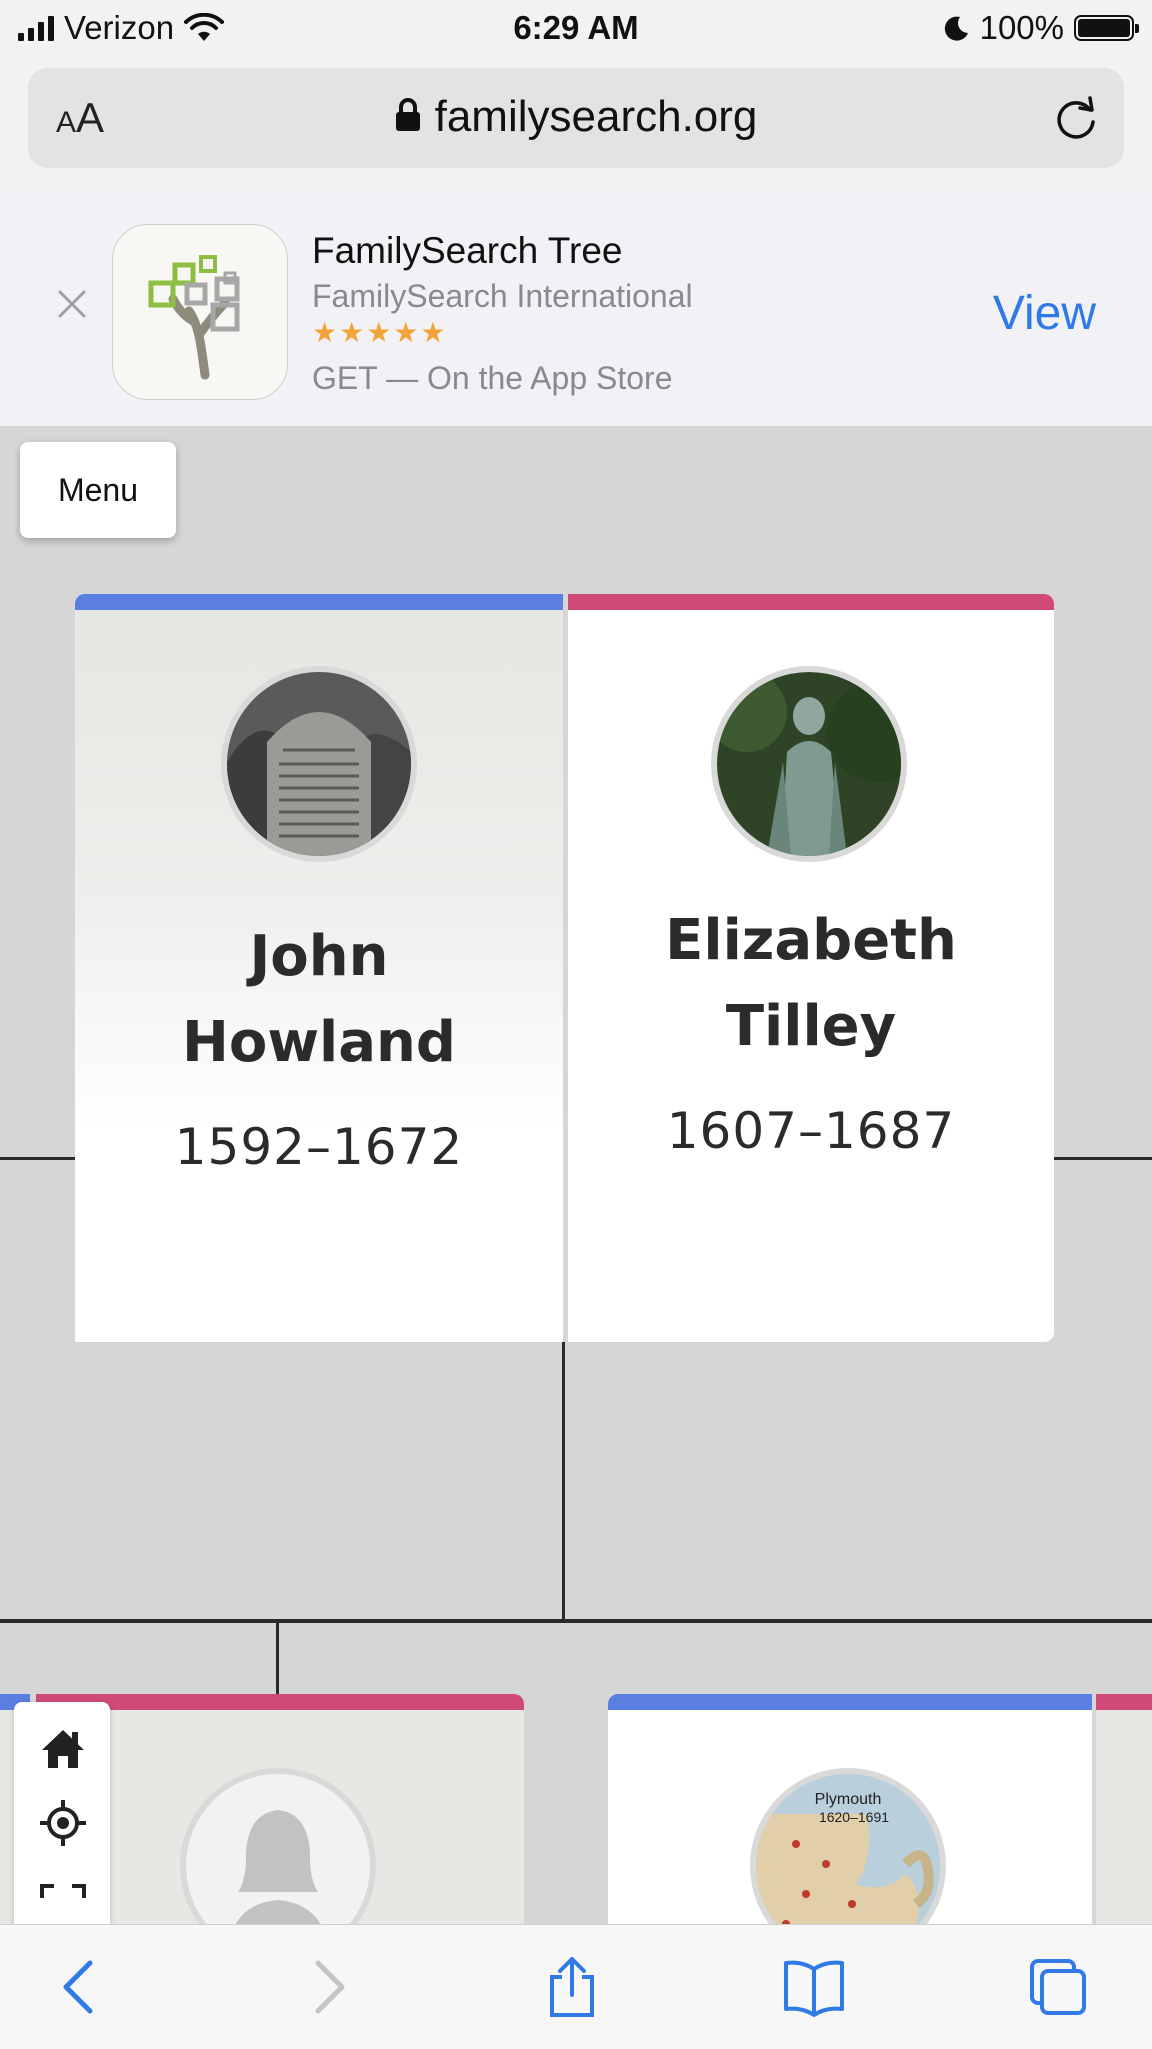 The height and width of the screenshot is (2049, 1152). I want to click on portrait-map: Plymouth 1620–1691, so click(848, 1851).